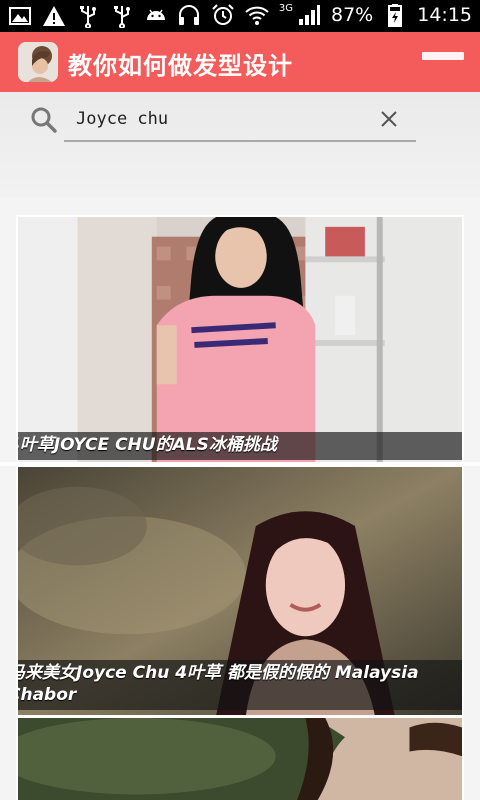  What do you see at coordinates (221, 119) in the screenshot?
I see `search-input` at bounding box center [221, 119].